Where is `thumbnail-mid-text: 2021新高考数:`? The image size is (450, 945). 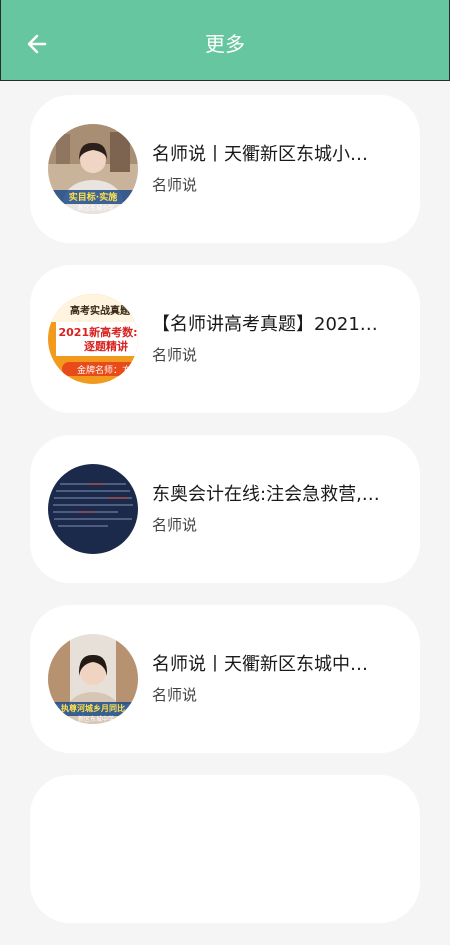 thumbnail-mid-text: 2021新高考数: is located at coordinates (97, 332).